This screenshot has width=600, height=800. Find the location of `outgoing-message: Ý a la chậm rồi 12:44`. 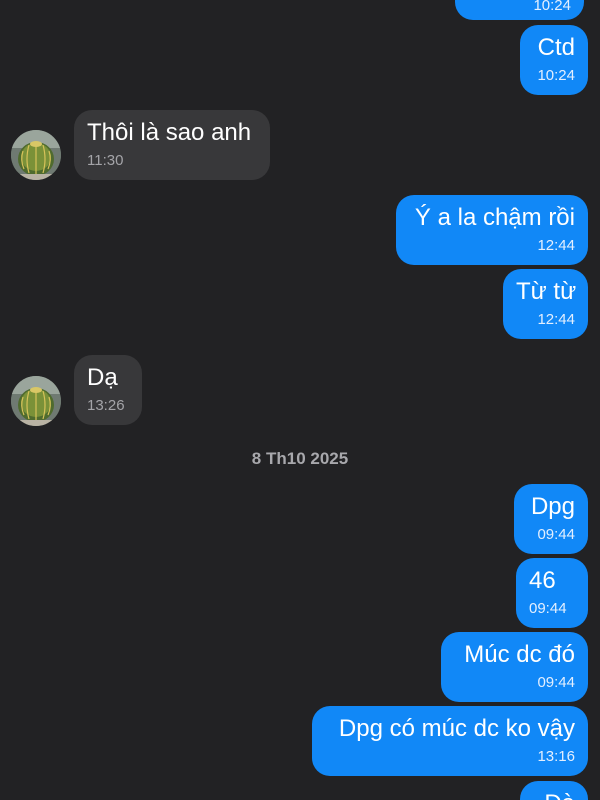

outgoing-message: Ý a la chậm rồi 12:44 is located at coordinates (492, 230).